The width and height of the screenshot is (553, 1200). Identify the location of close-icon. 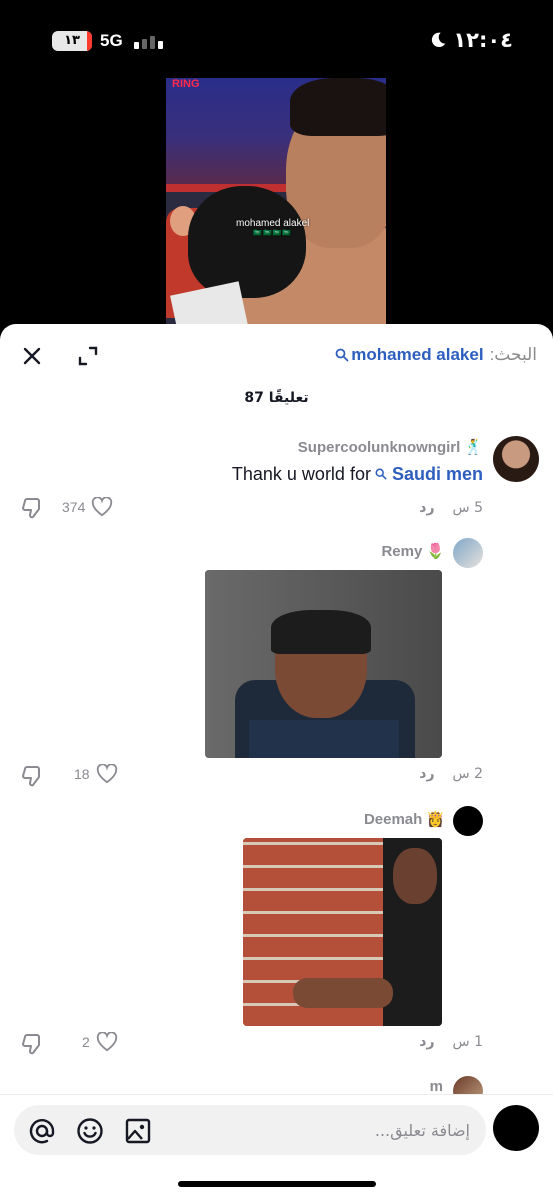
(32, 356).